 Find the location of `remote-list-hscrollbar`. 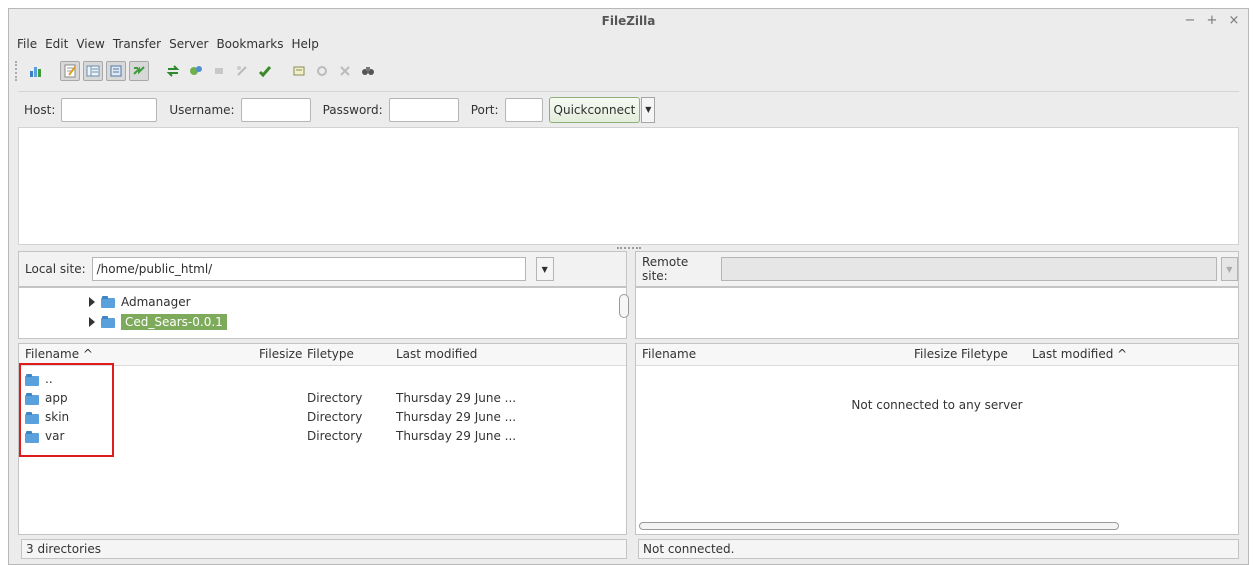

remote-list-hscrollbar is located at coordinates (879, 526).